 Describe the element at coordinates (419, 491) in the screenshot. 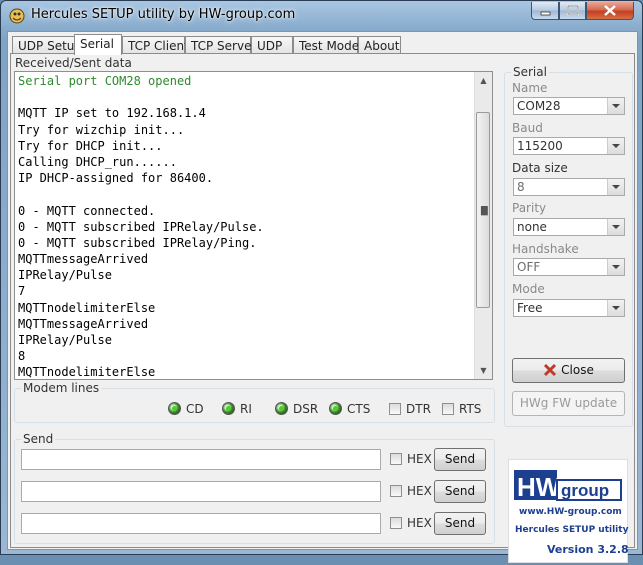

I see `hex-label-2: HEX` at that location.